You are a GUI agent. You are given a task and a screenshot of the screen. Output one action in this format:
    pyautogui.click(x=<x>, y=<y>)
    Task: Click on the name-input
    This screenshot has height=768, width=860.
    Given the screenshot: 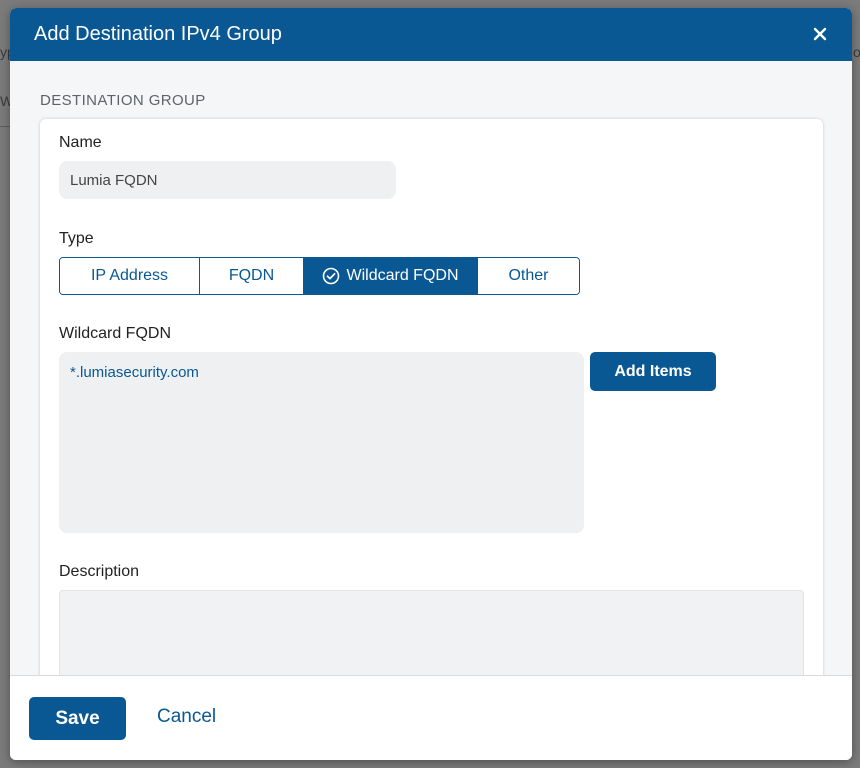 What is the action you would take?
    pyautogui.click(x=227, y=180)
    